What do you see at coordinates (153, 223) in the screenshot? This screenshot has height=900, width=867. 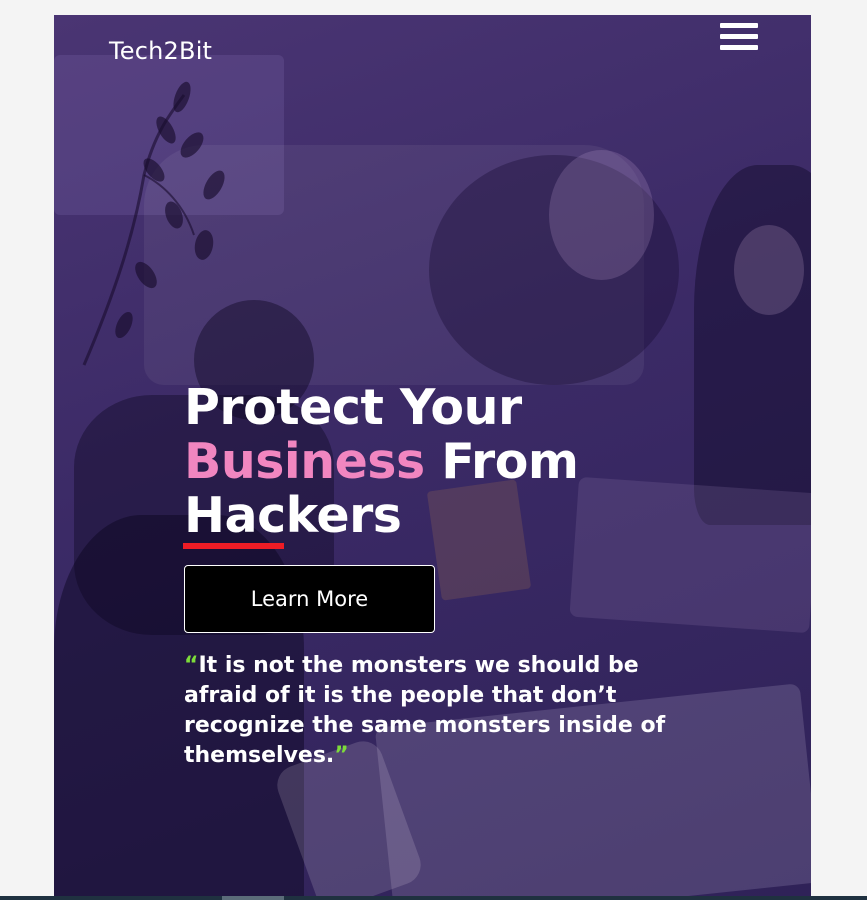 I see `plant-decoration` at bounding box center [153, 223].